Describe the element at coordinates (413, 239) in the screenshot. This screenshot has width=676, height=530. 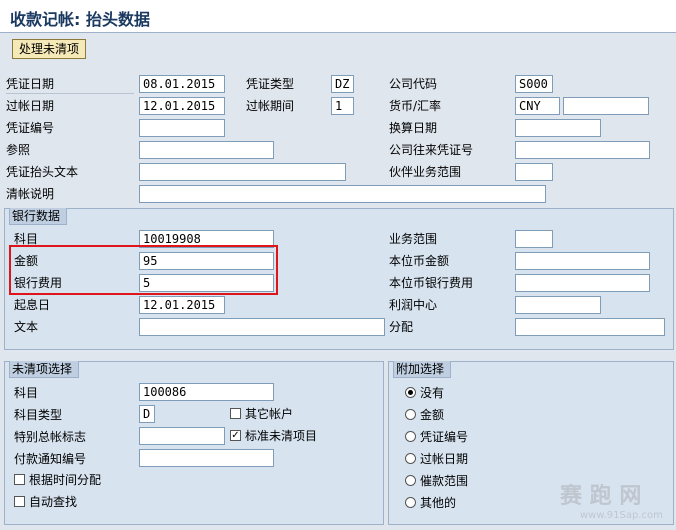
I see `business-area-label: 业务范围` at that location.